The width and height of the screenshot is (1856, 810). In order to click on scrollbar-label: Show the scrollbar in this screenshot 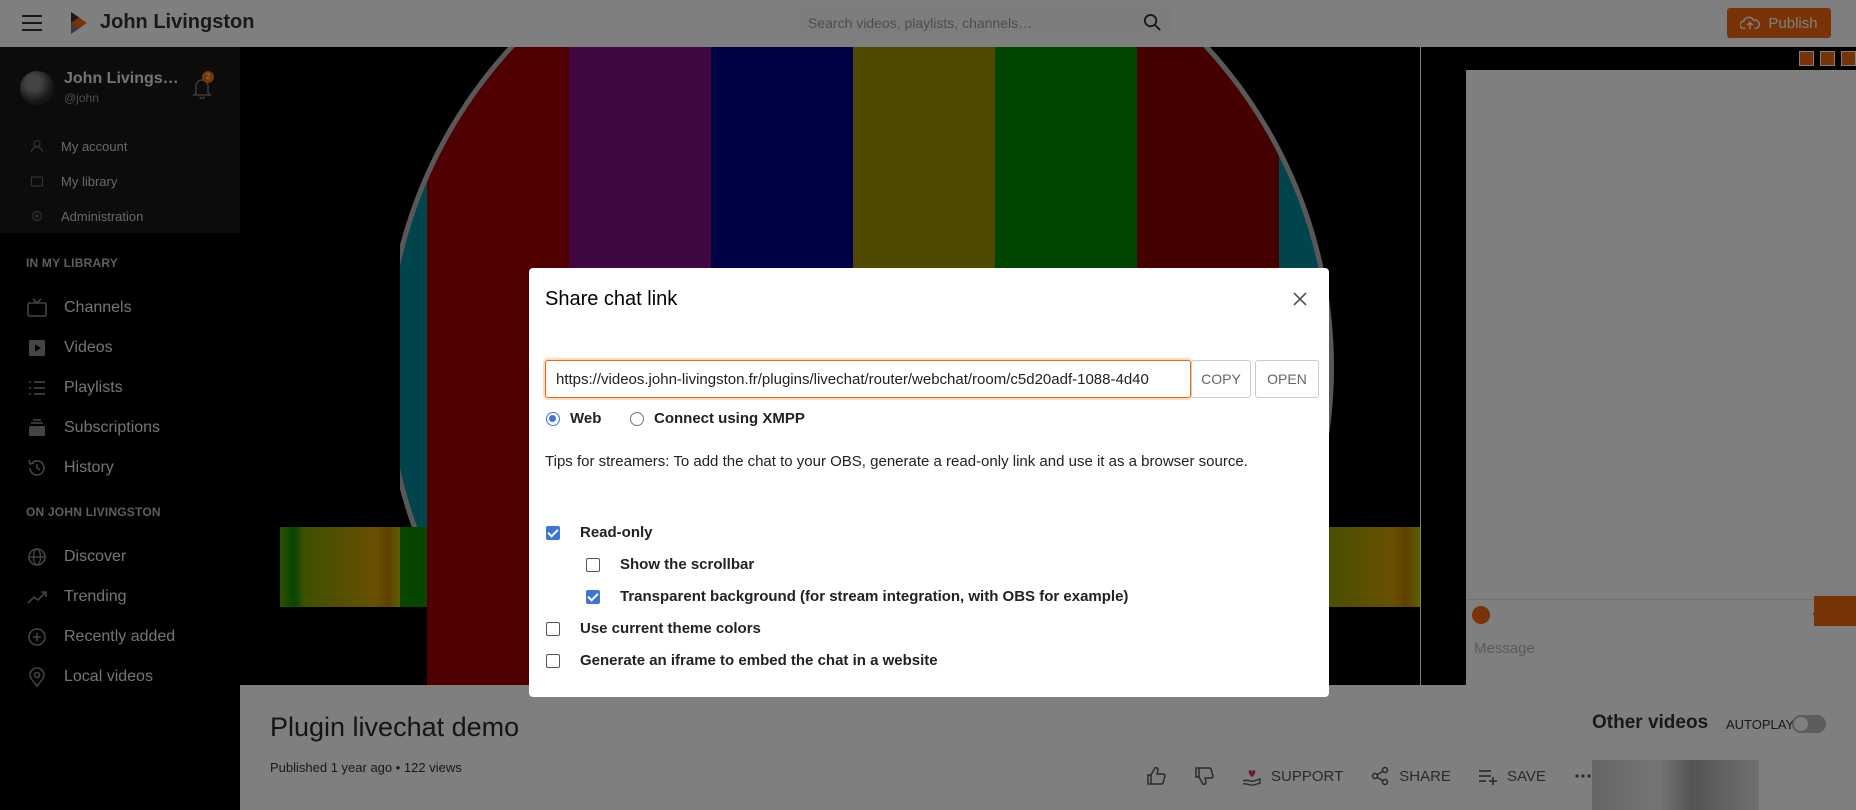, I will do `click(687, 564)`.